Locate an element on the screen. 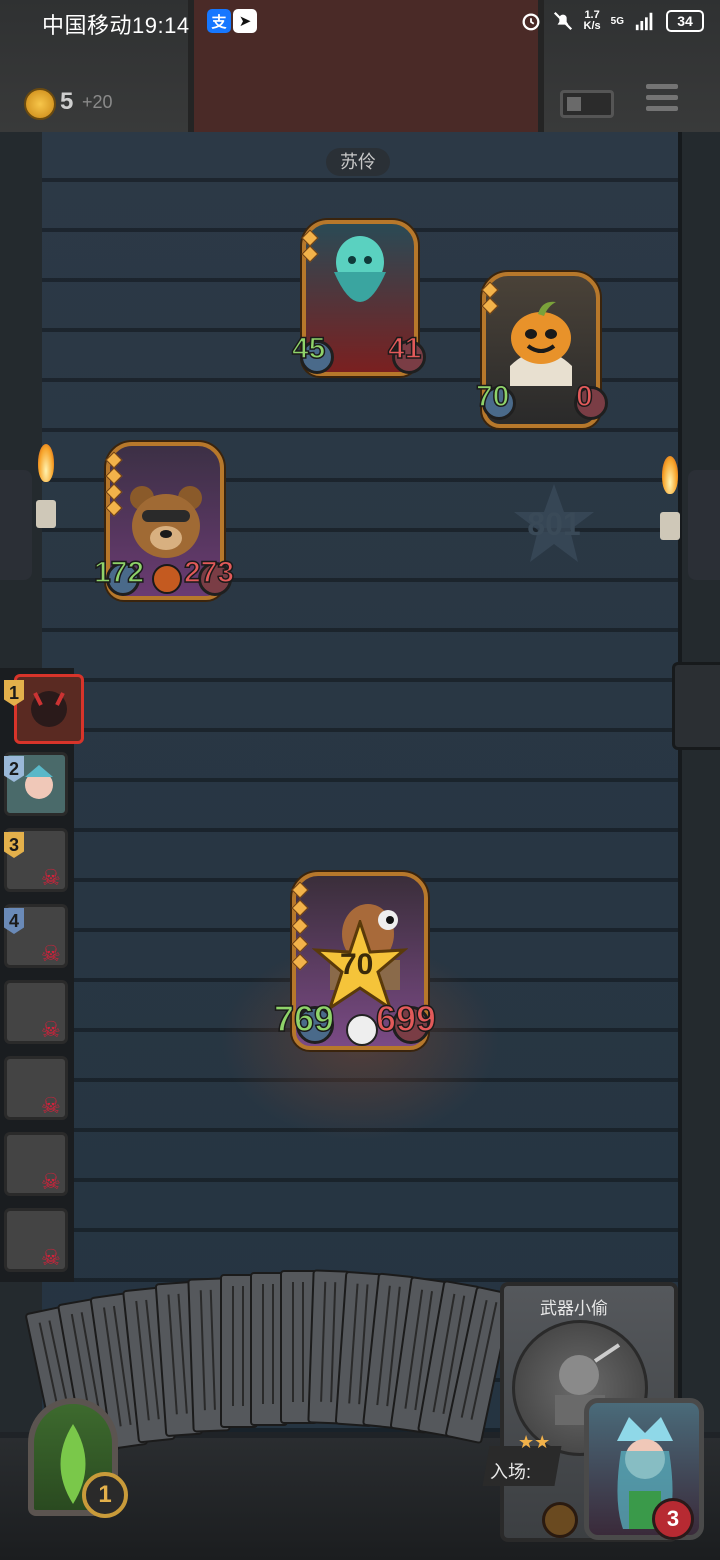 The image size is (720, 1560). damage-value: 70 is located at coordinates (357, 964).